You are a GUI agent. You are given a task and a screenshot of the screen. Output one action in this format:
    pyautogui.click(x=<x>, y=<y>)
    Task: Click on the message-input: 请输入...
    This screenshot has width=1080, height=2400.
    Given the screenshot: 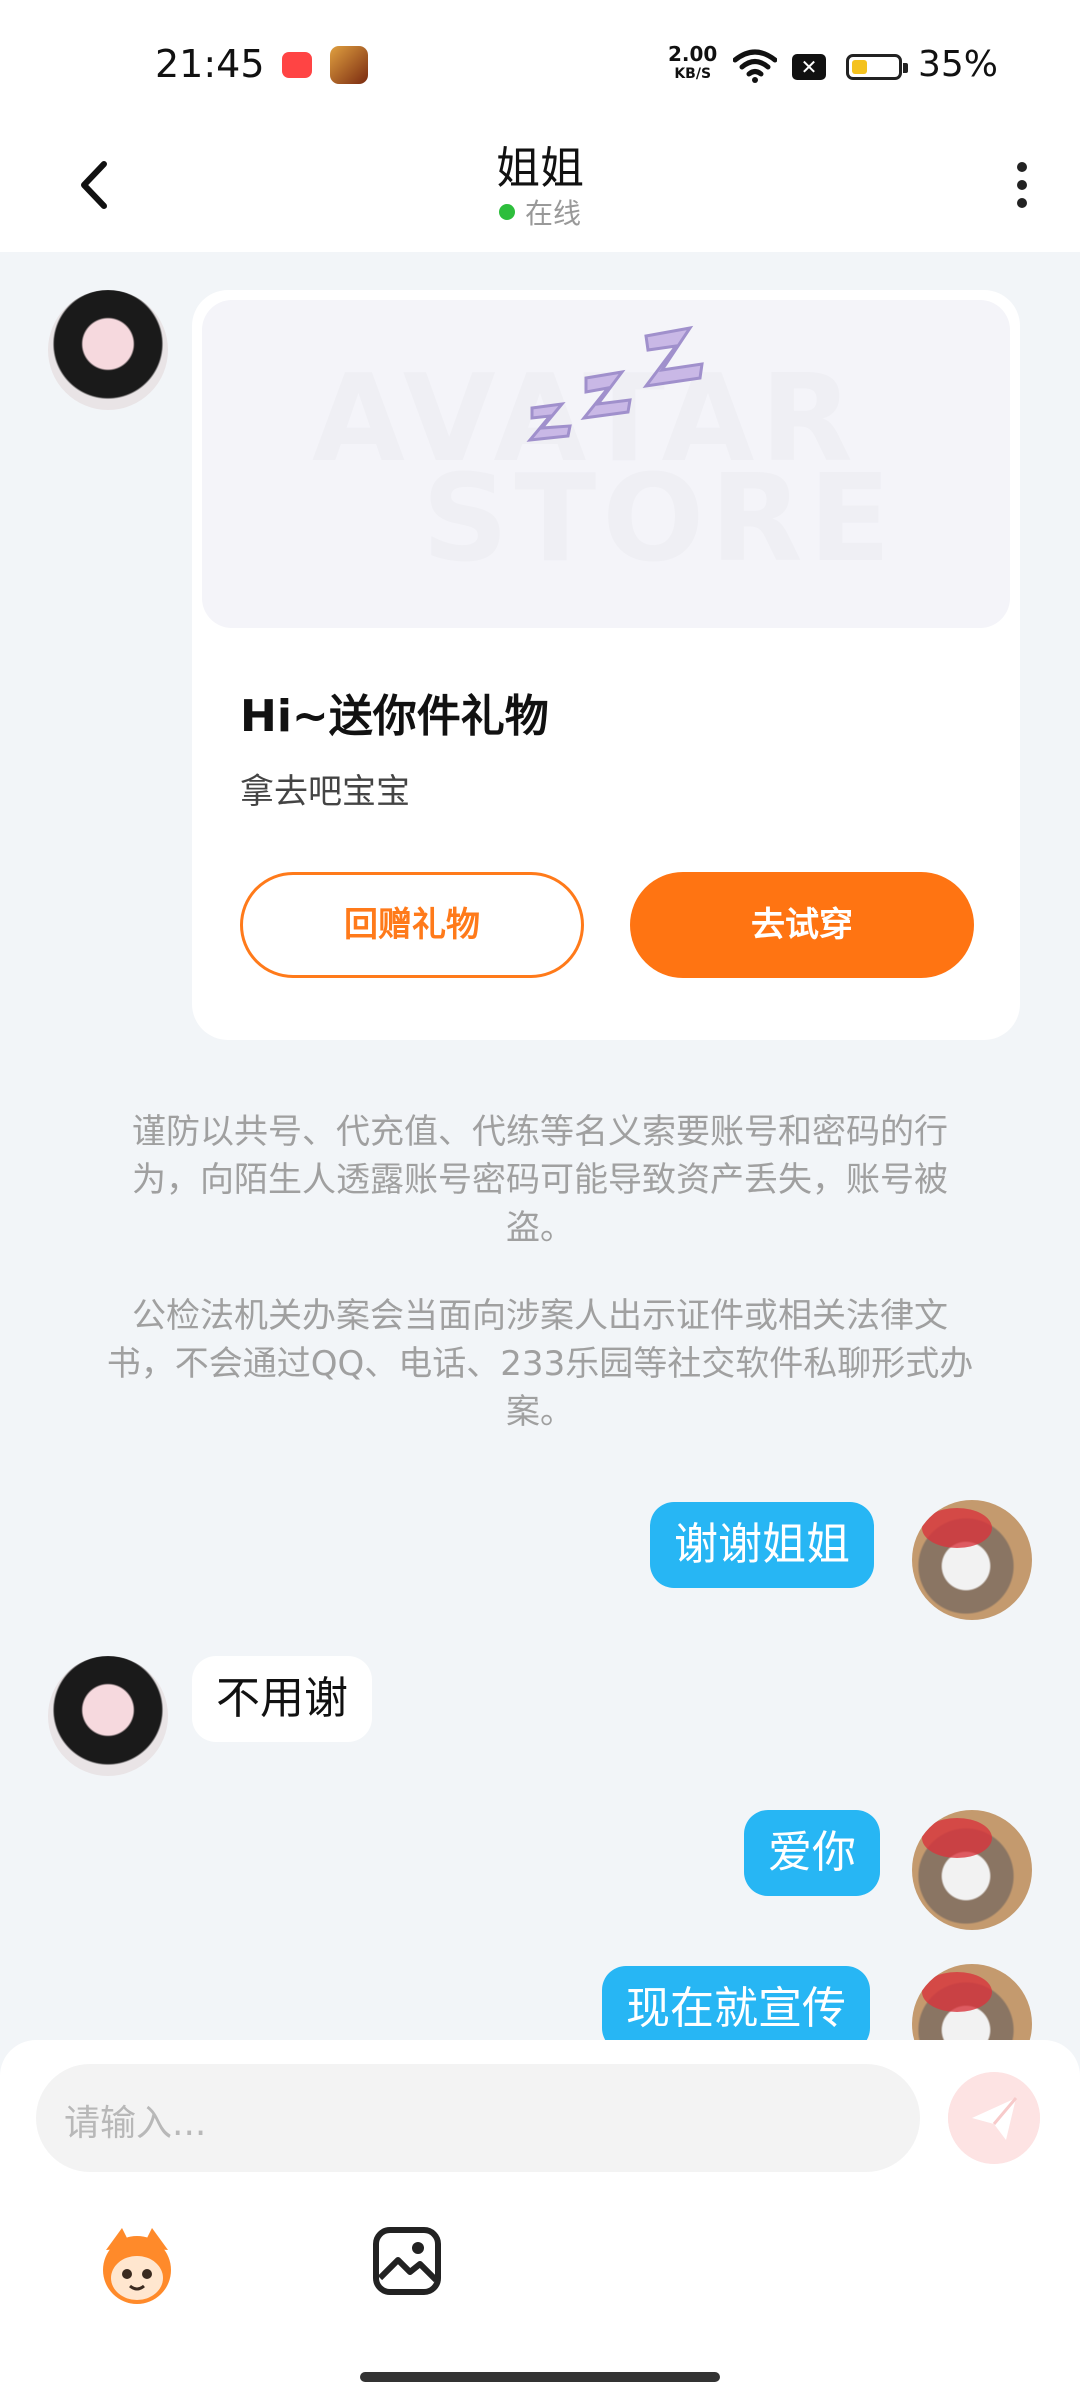 What is the action you would take?
    pyautogui.click(x=478, y=2118)
    